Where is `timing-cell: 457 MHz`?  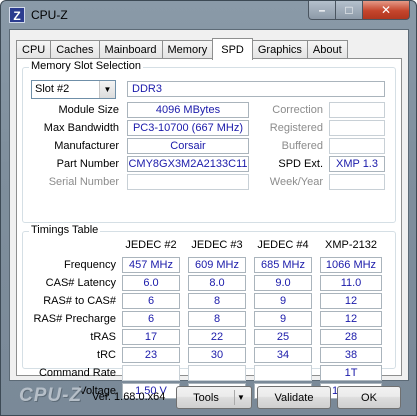 timing-cell: 457 MHz is located at coordinates (151, 265).